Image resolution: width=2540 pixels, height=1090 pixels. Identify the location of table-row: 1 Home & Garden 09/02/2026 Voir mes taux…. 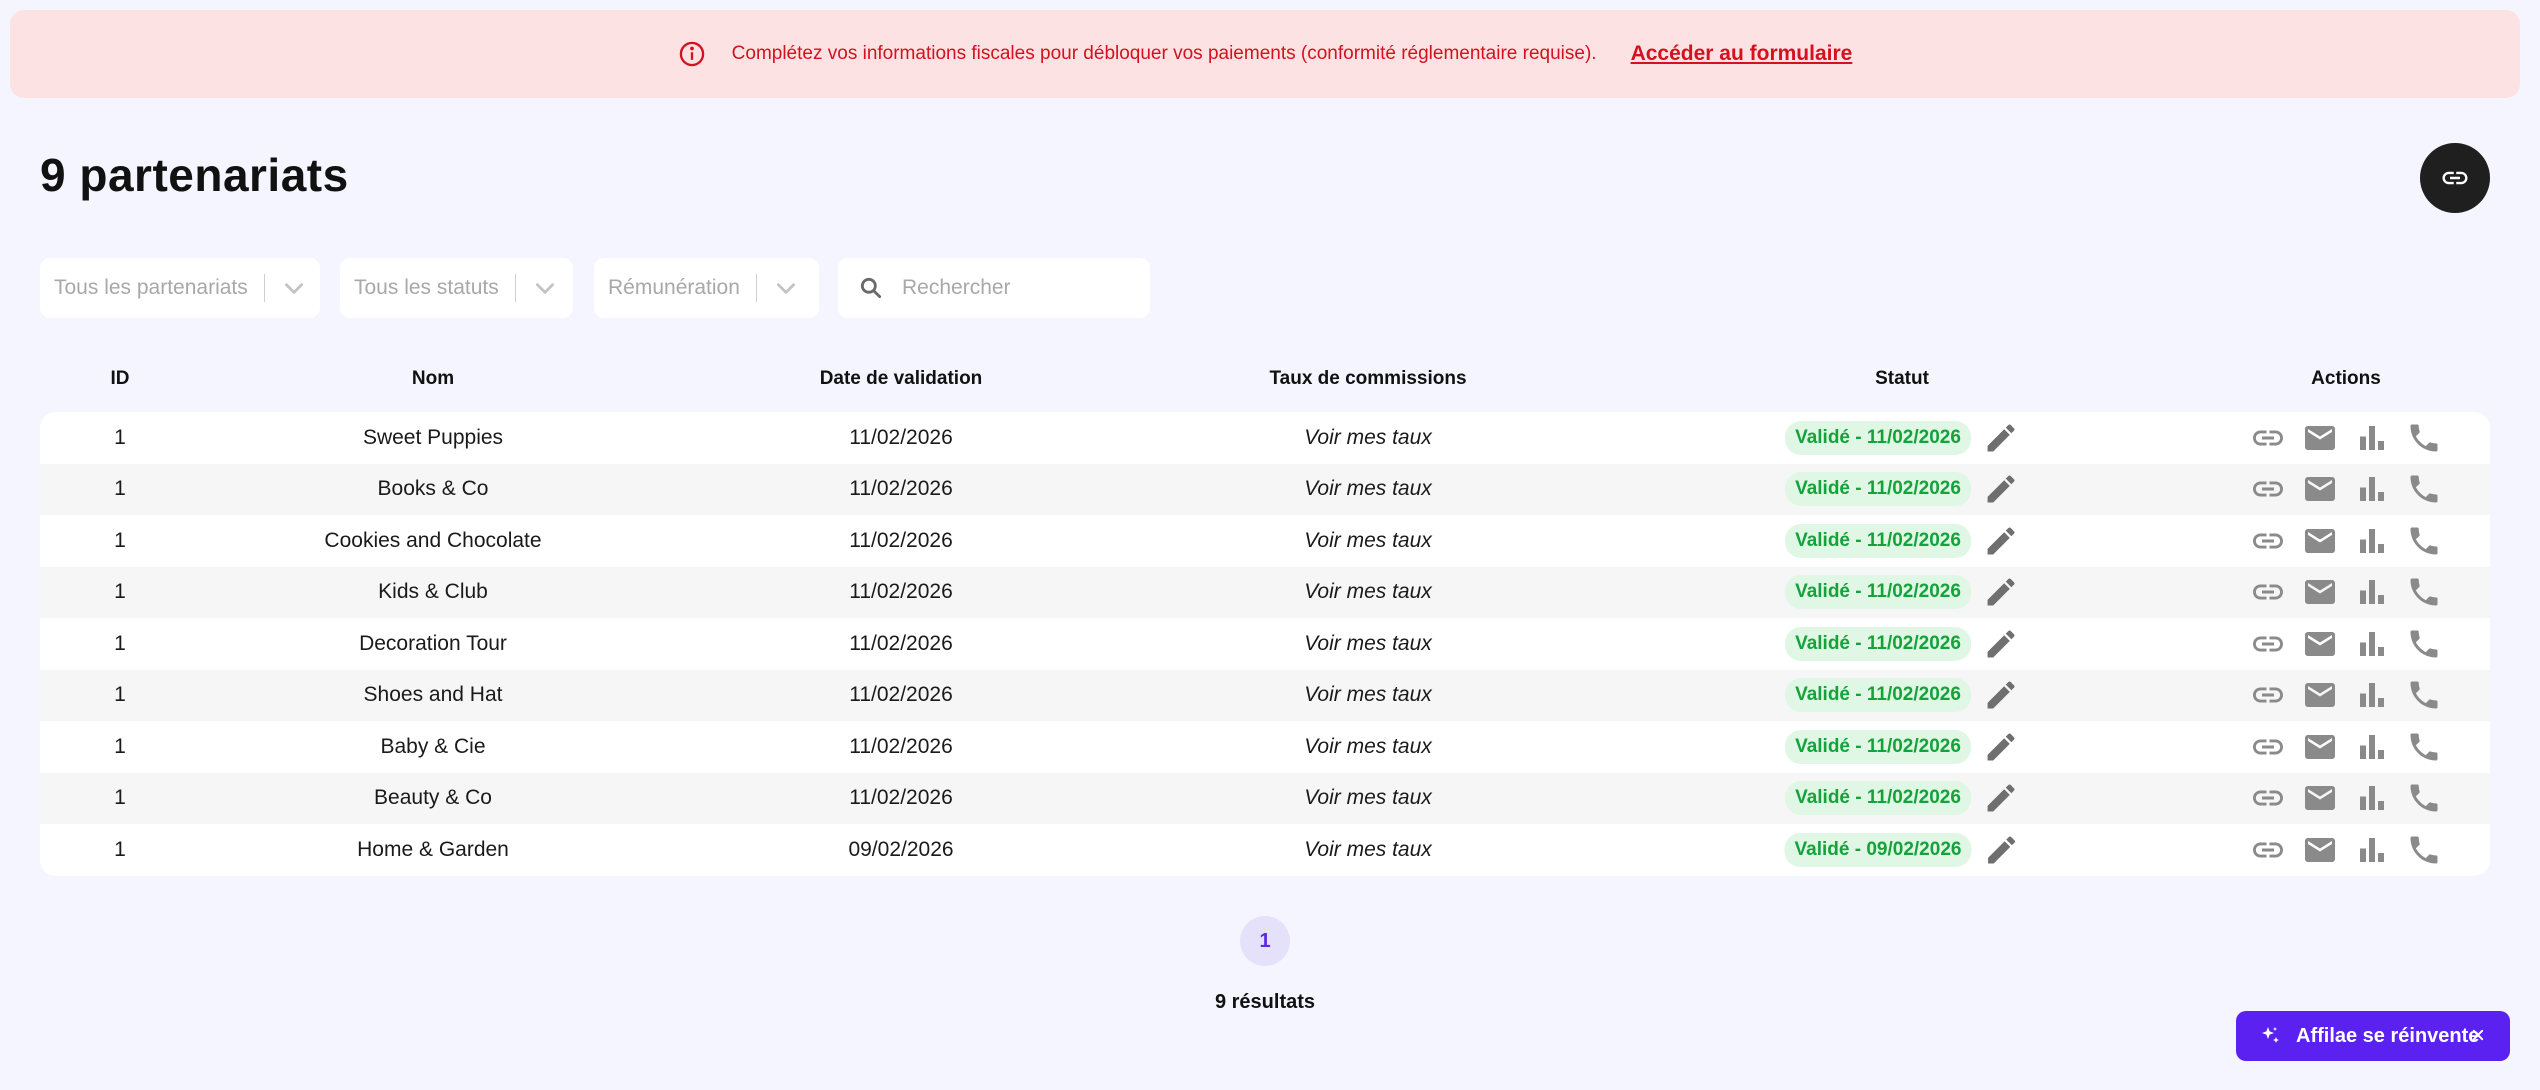
(1265, 850).